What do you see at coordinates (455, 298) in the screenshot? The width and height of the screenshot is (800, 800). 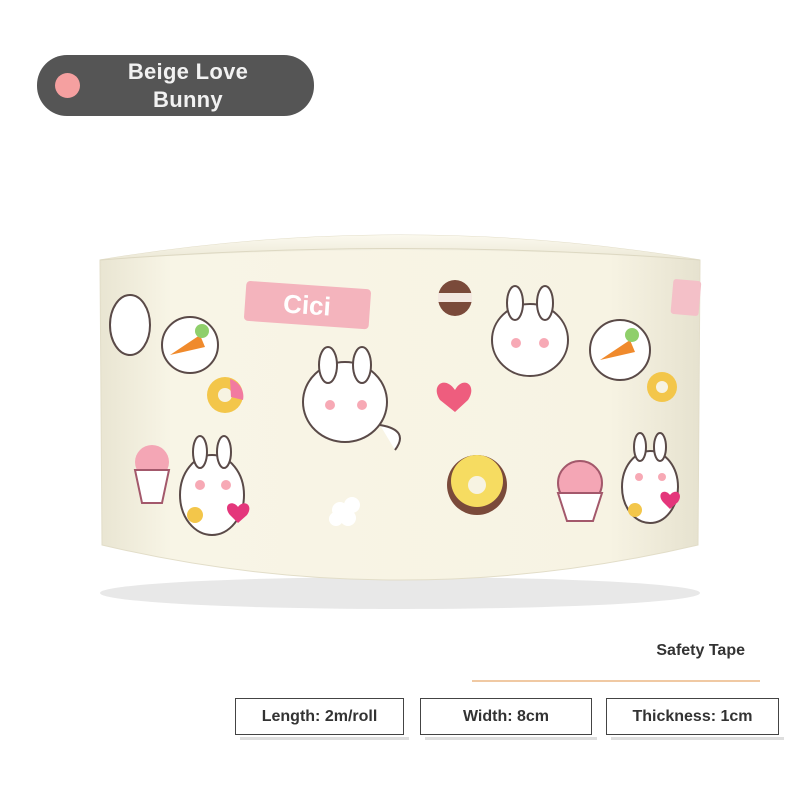 I see `cookie-icon` at bounding box center [455, 298].